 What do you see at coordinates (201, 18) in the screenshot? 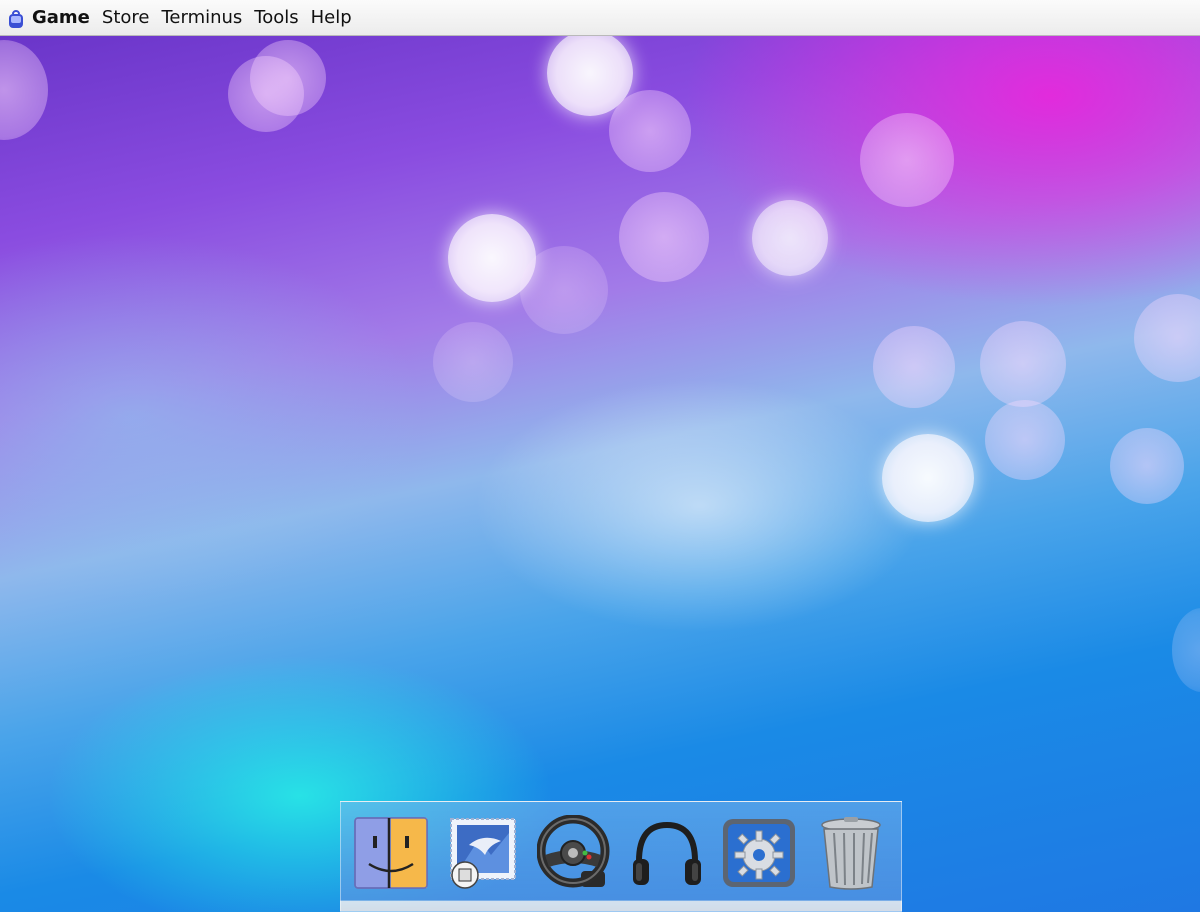
I see `menu-terminus: Terminus` at bounding box center [201, 18].